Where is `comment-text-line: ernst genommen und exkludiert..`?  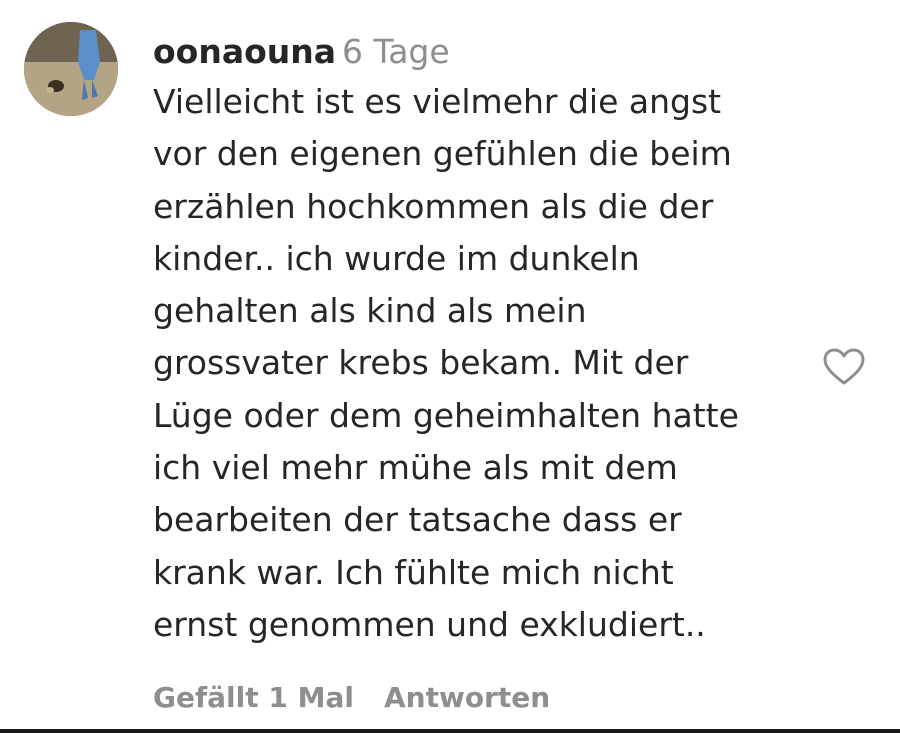
comment-text-line: ernst genommen und exkludiert.. is located at coordinates (429, 624).